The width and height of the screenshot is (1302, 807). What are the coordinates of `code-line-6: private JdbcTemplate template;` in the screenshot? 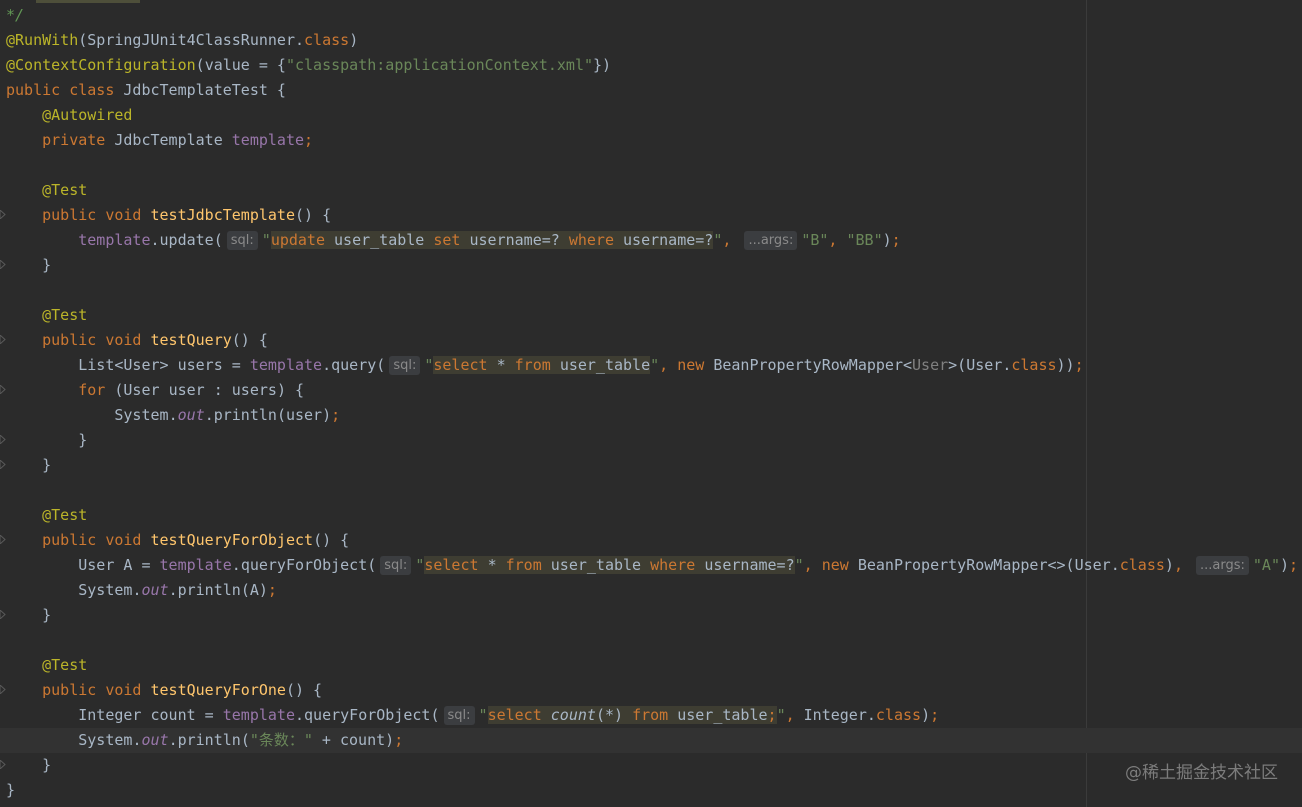 It's located at (651, 140).